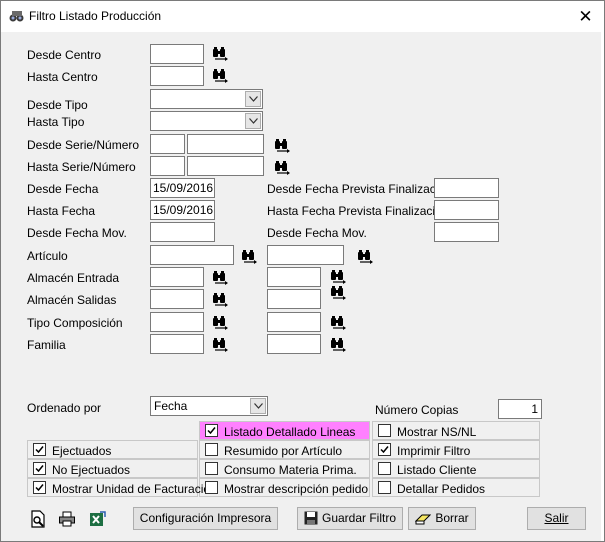 Image resolution: width=605 pixels, height=542 pixels. Describe the element at coordinates (64, 55) in the screenshot. I see `desde-centro-label: Desde Centro` at that location.